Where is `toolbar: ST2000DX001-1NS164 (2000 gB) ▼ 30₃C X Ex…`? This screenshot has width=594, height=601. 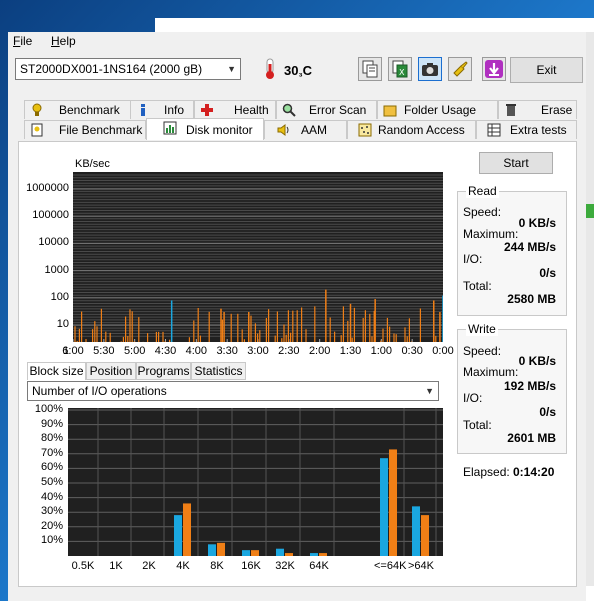
toolbar: ST2000DX001-1NS164 (2000 gB) ▼ 30₃C X Ex… is located at coordinates (297, 72).